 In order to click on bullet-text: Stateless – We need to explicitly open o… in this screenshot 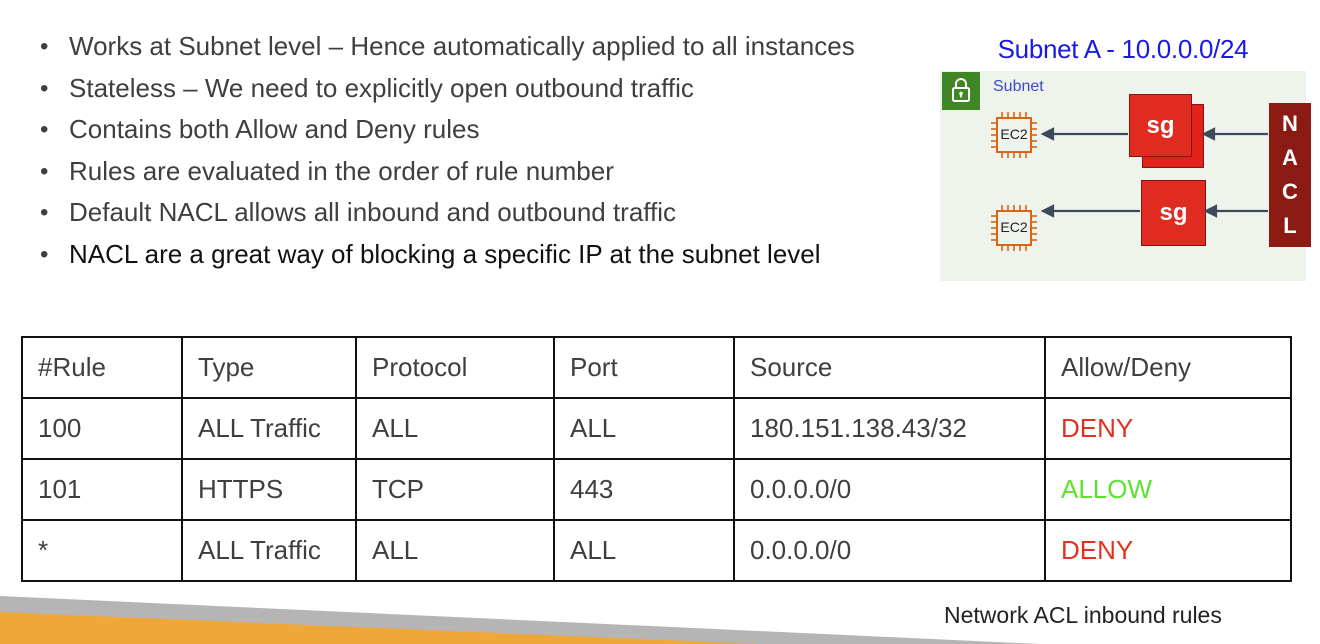, I will do `click(381, 87)`.